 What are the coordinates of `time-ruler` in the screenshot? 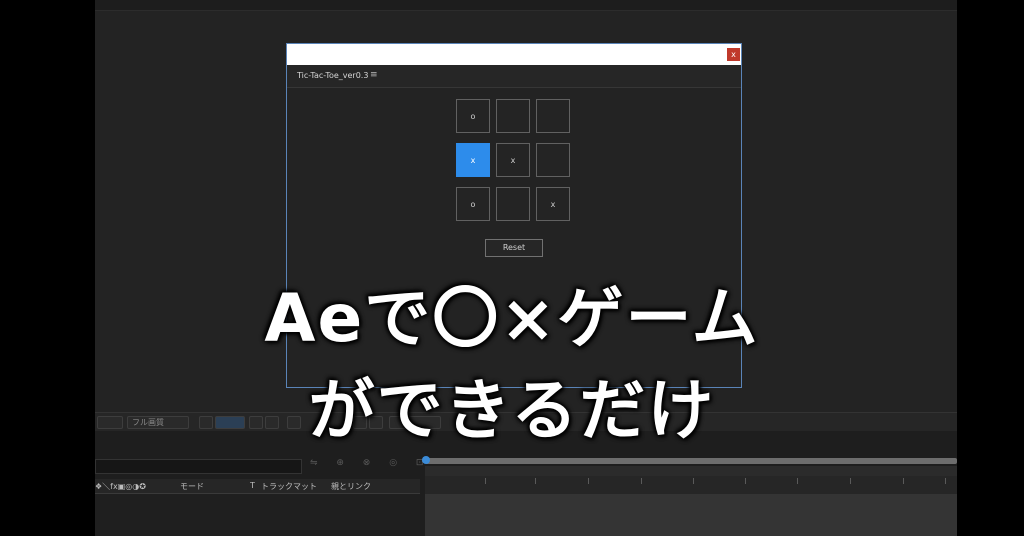 It's located at (691, 471).